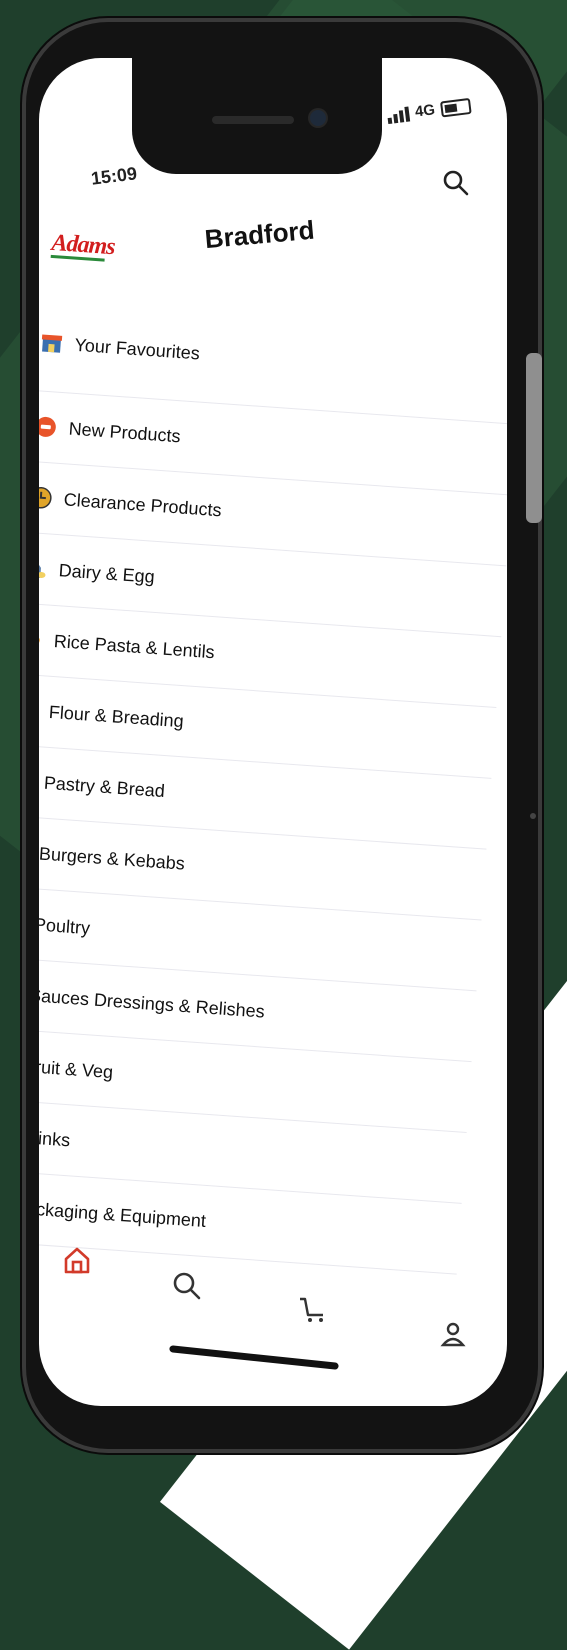 The height and width of the screenshot is (1650, 567). What do you see at coordinates (104, 786) in the screenshot?
I see `menu-label: Pastry & Bread` at bounding box center [104, 786].